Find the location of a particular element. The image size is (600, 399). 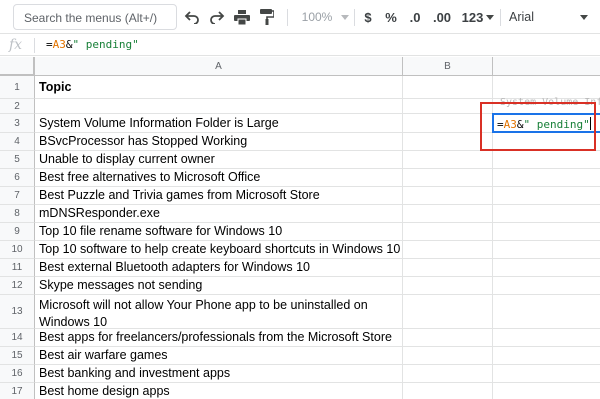

formula-cell-reference: A3 is located at coordinates (59, 44).